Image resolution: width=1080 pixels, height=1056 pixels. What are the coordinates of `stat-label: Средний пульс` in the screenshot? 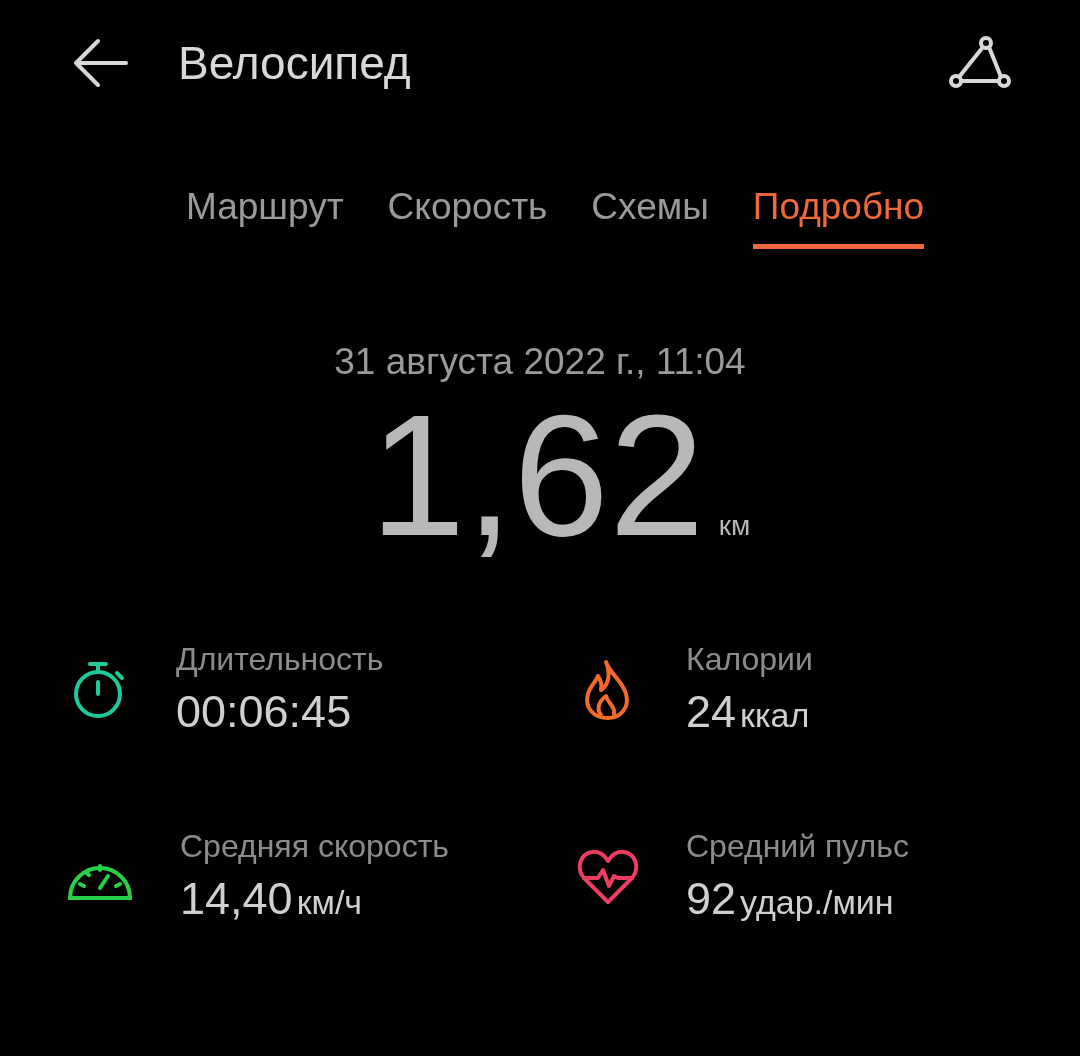 It's located at (797, 846).